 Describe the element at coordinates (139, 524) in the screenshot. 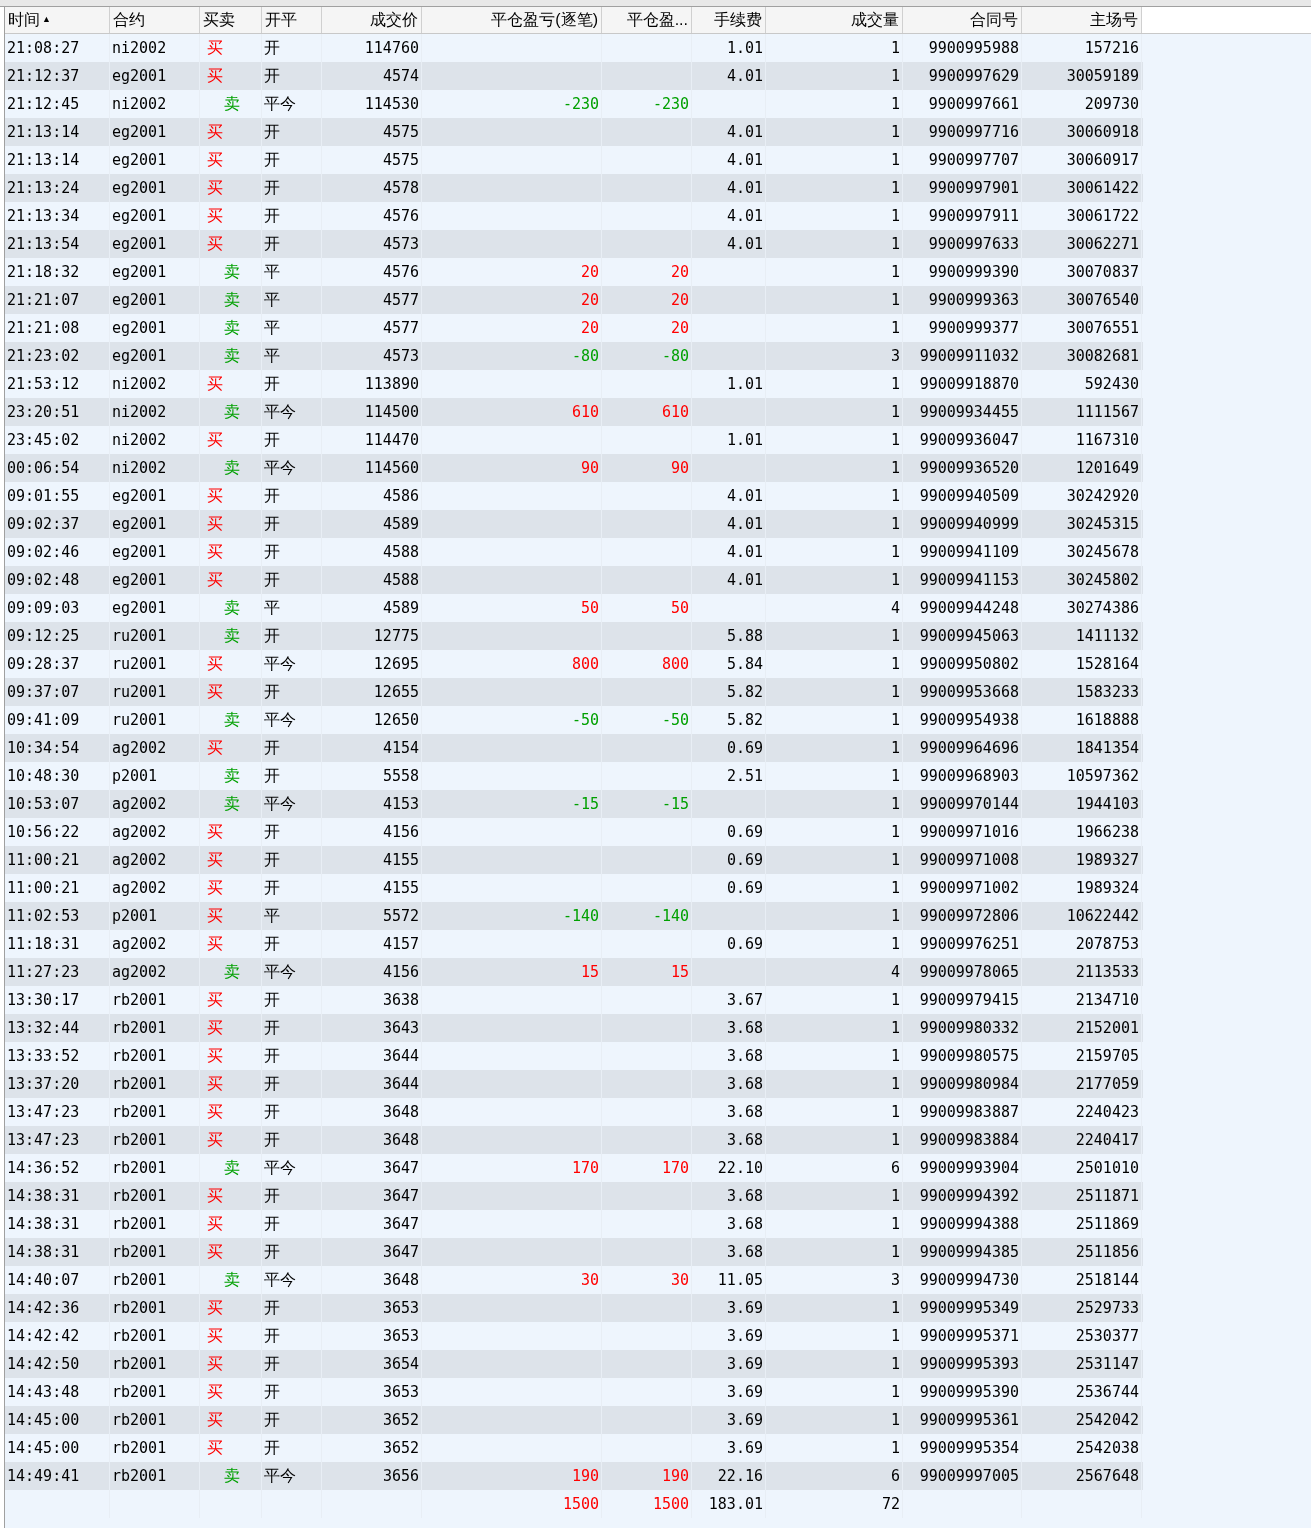

I see `table-cell-text: eg2001` at that location.